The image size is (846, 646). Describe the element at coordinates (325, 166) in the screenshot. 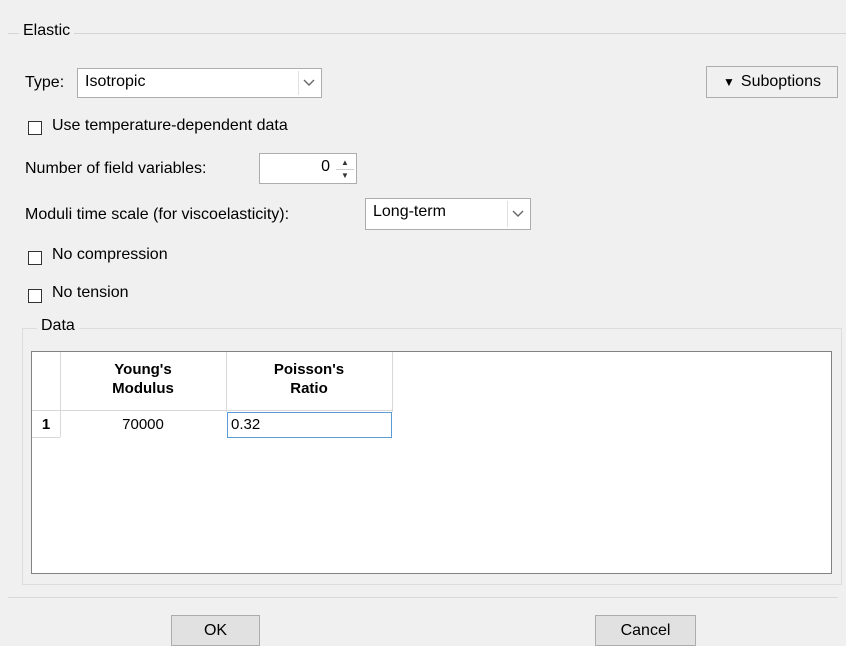

I see `field-vars-value: 0` at that location.